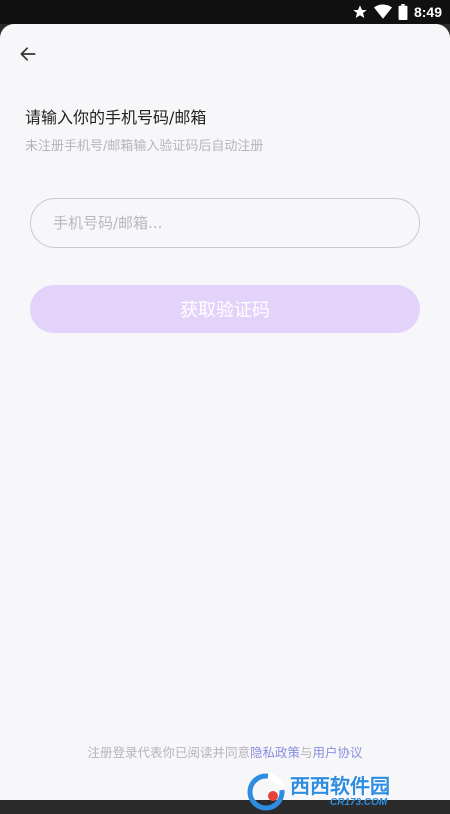 This screenshot has width=450, height=814. What do you see at coordinates (382, 12) in the screenshot?
I see `wifi-icon` at bounding box center [382, 12].